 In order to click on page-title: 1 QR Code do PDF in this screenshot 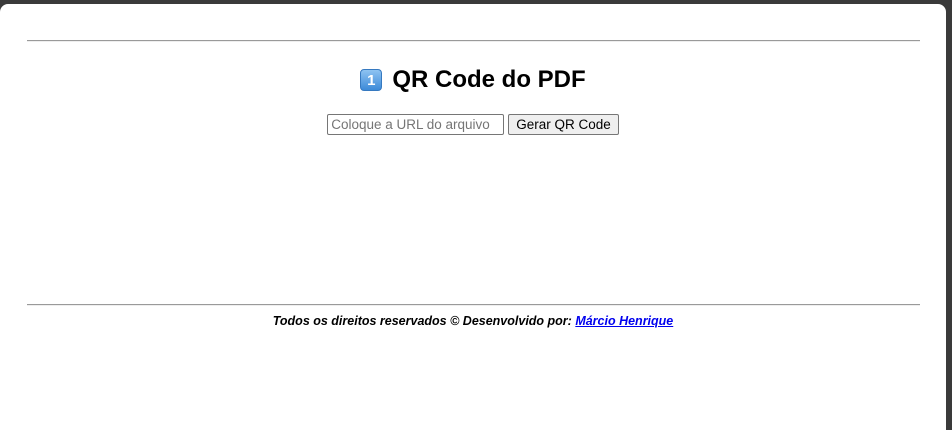, I will do `click(473, 80)`.